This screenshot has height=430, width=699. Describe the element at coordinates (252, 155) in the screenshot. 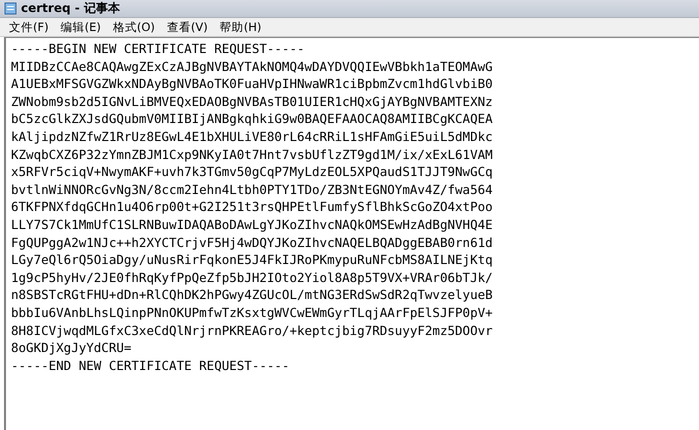

I see `text-line: KZwqbCXZ6P32zYmnZBJM1Cxp9NKyIA0t7Hnt7vsbUflzZT9gd1M/ix/xExL61VAM` at that location.